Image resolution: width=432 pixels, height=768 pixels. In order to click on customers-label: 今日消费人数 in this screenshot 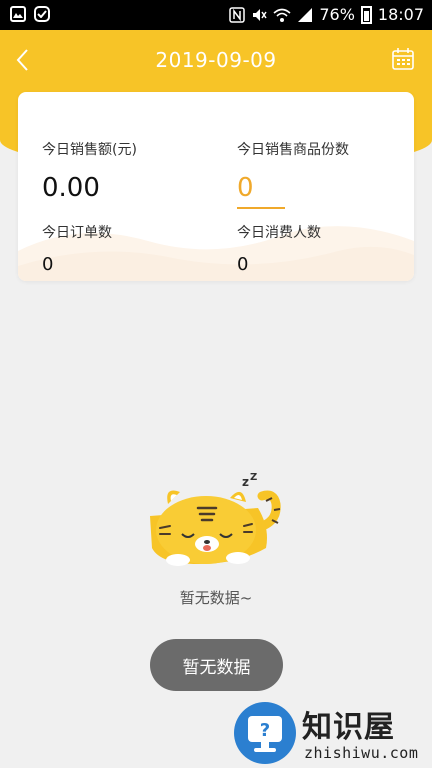, I will do `click(279, 233)`.